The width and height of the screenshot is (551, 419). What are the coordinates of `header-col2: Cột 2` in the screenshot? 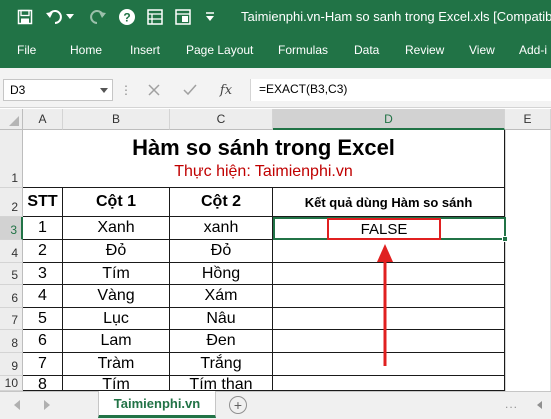 It's located at (221, 202).